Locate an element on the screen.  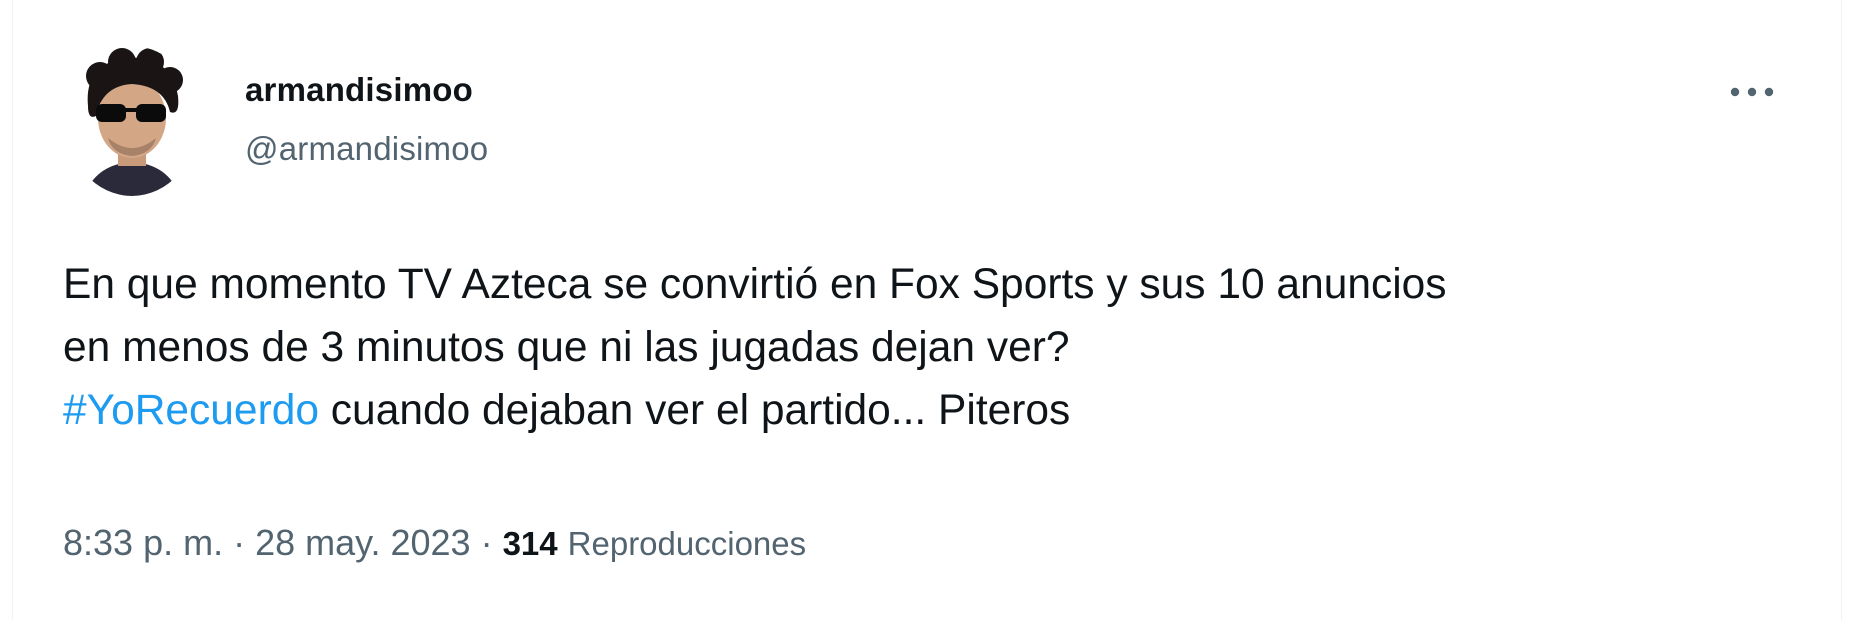
hashtag-link: #YoRecuerdo is located at coordinates (191, 410).